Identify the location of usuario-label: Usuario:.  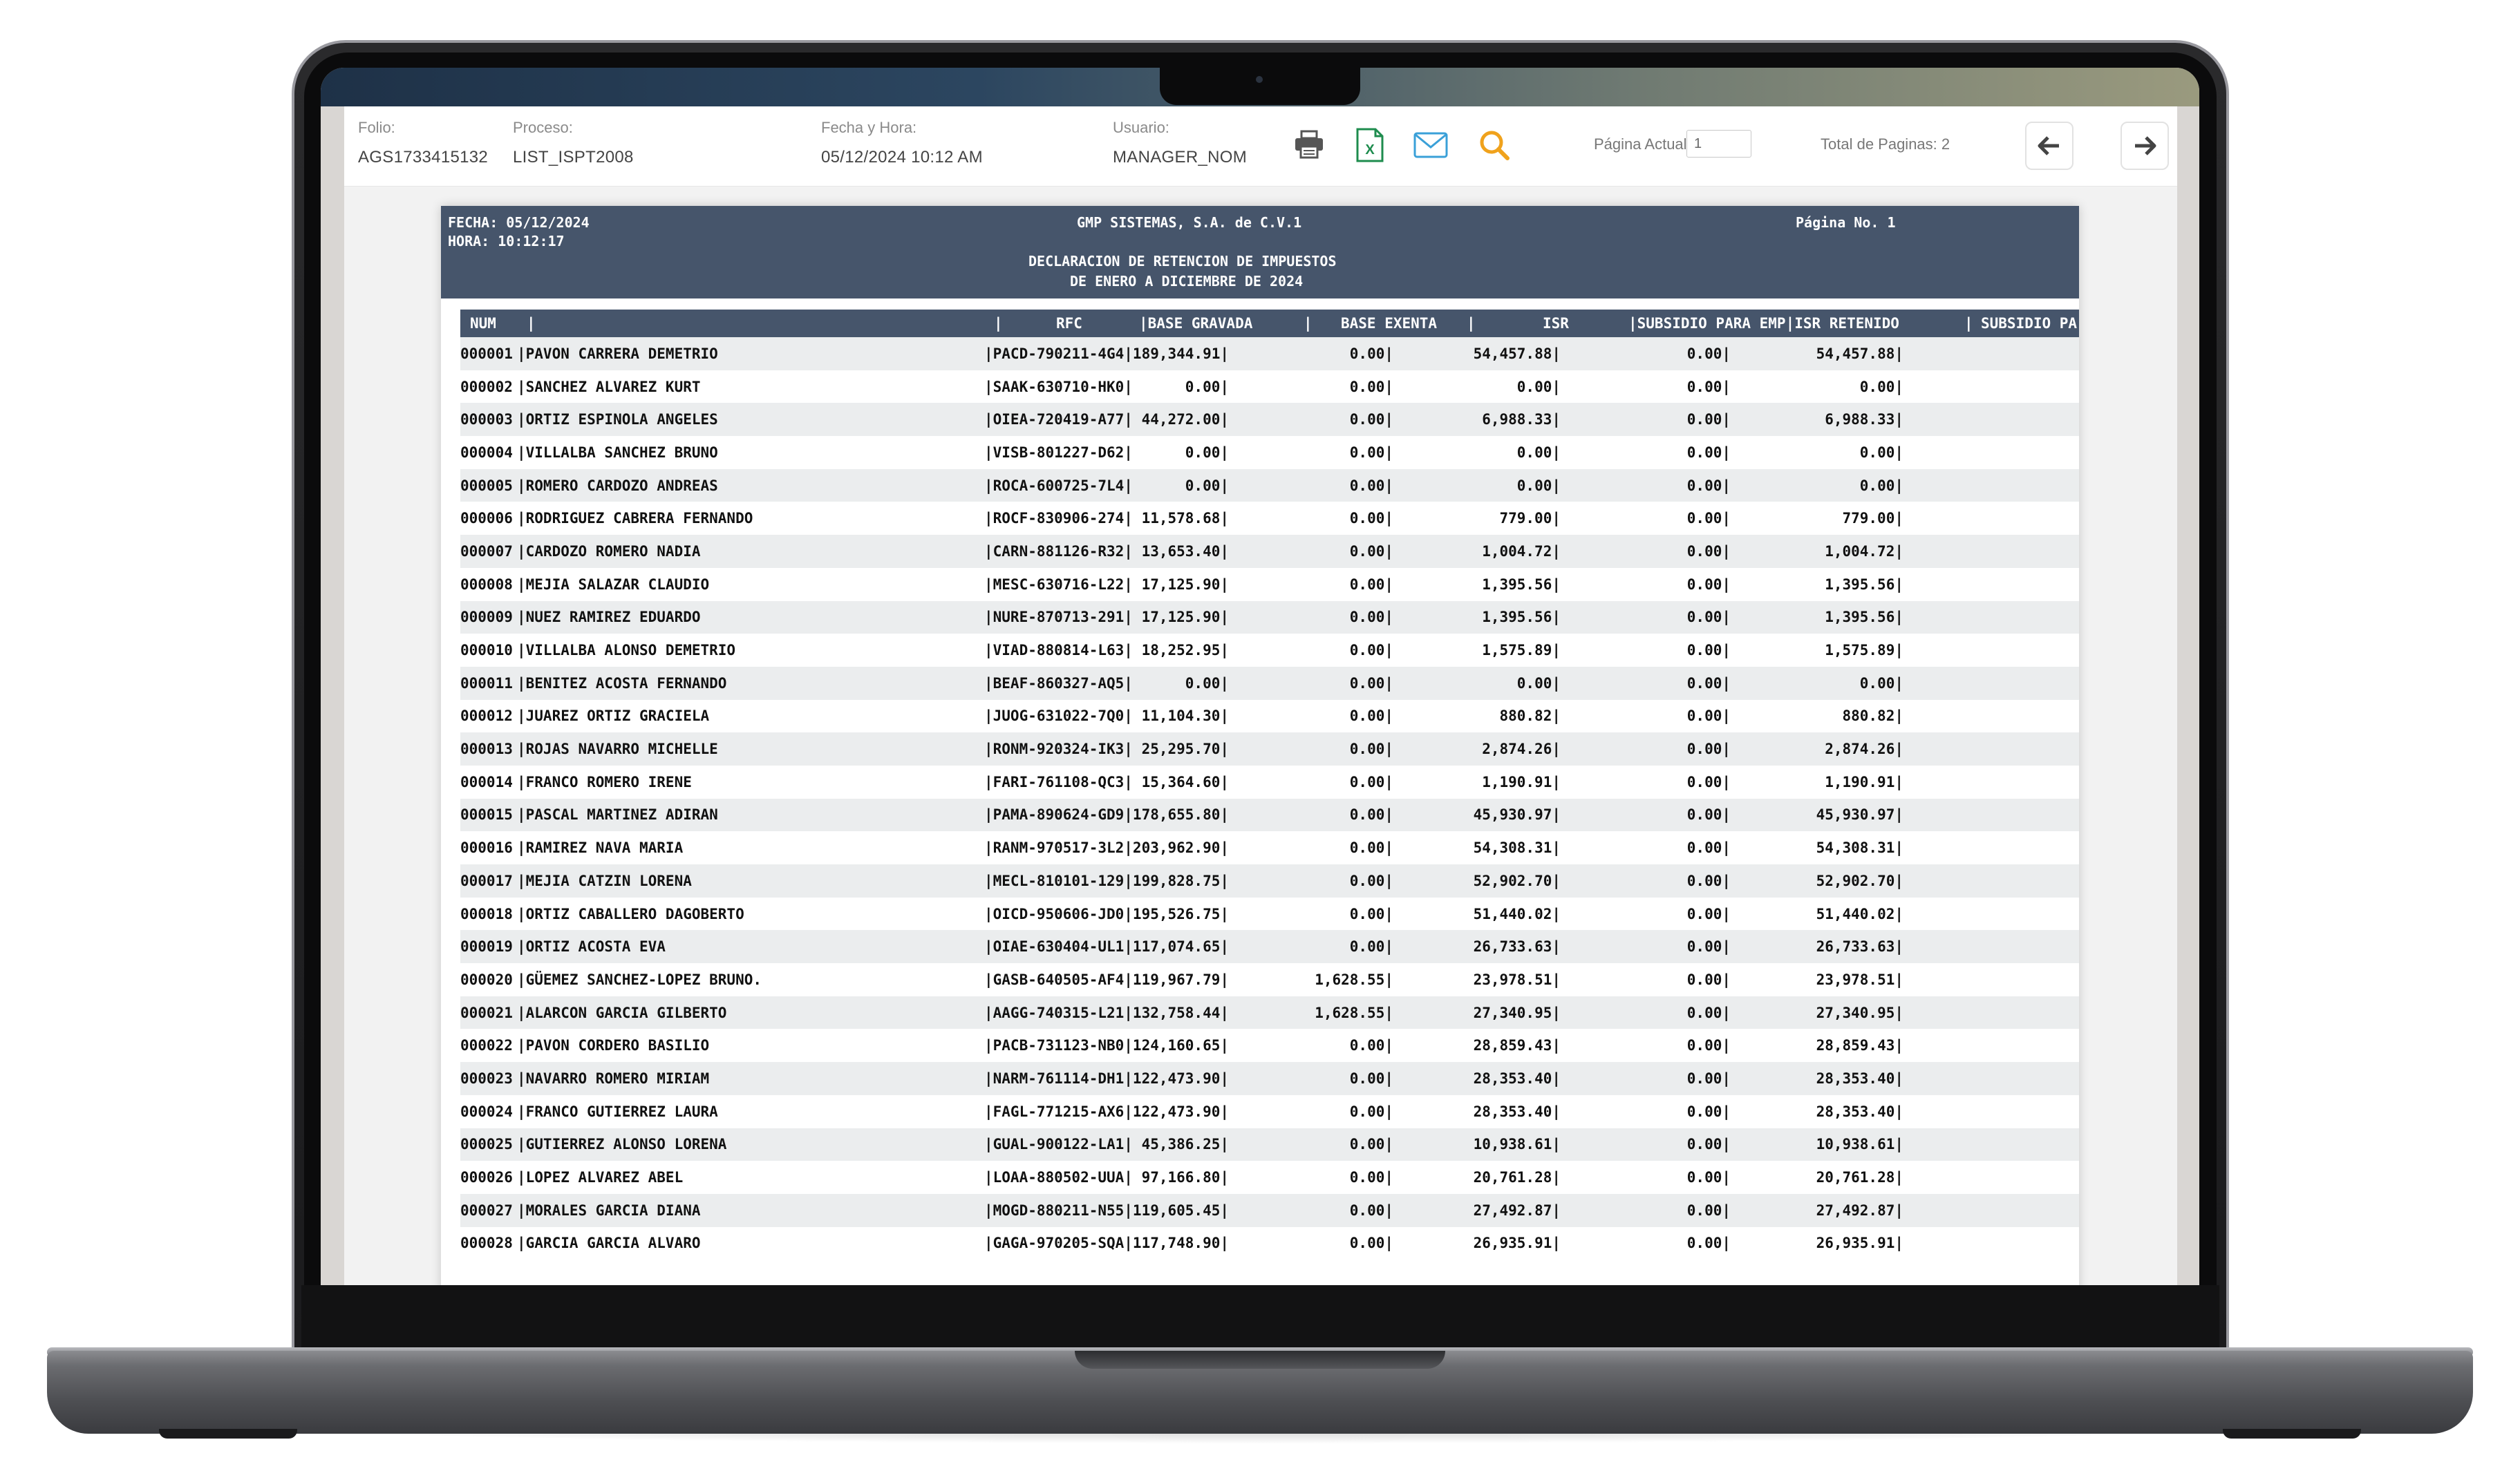
(1141, 127).